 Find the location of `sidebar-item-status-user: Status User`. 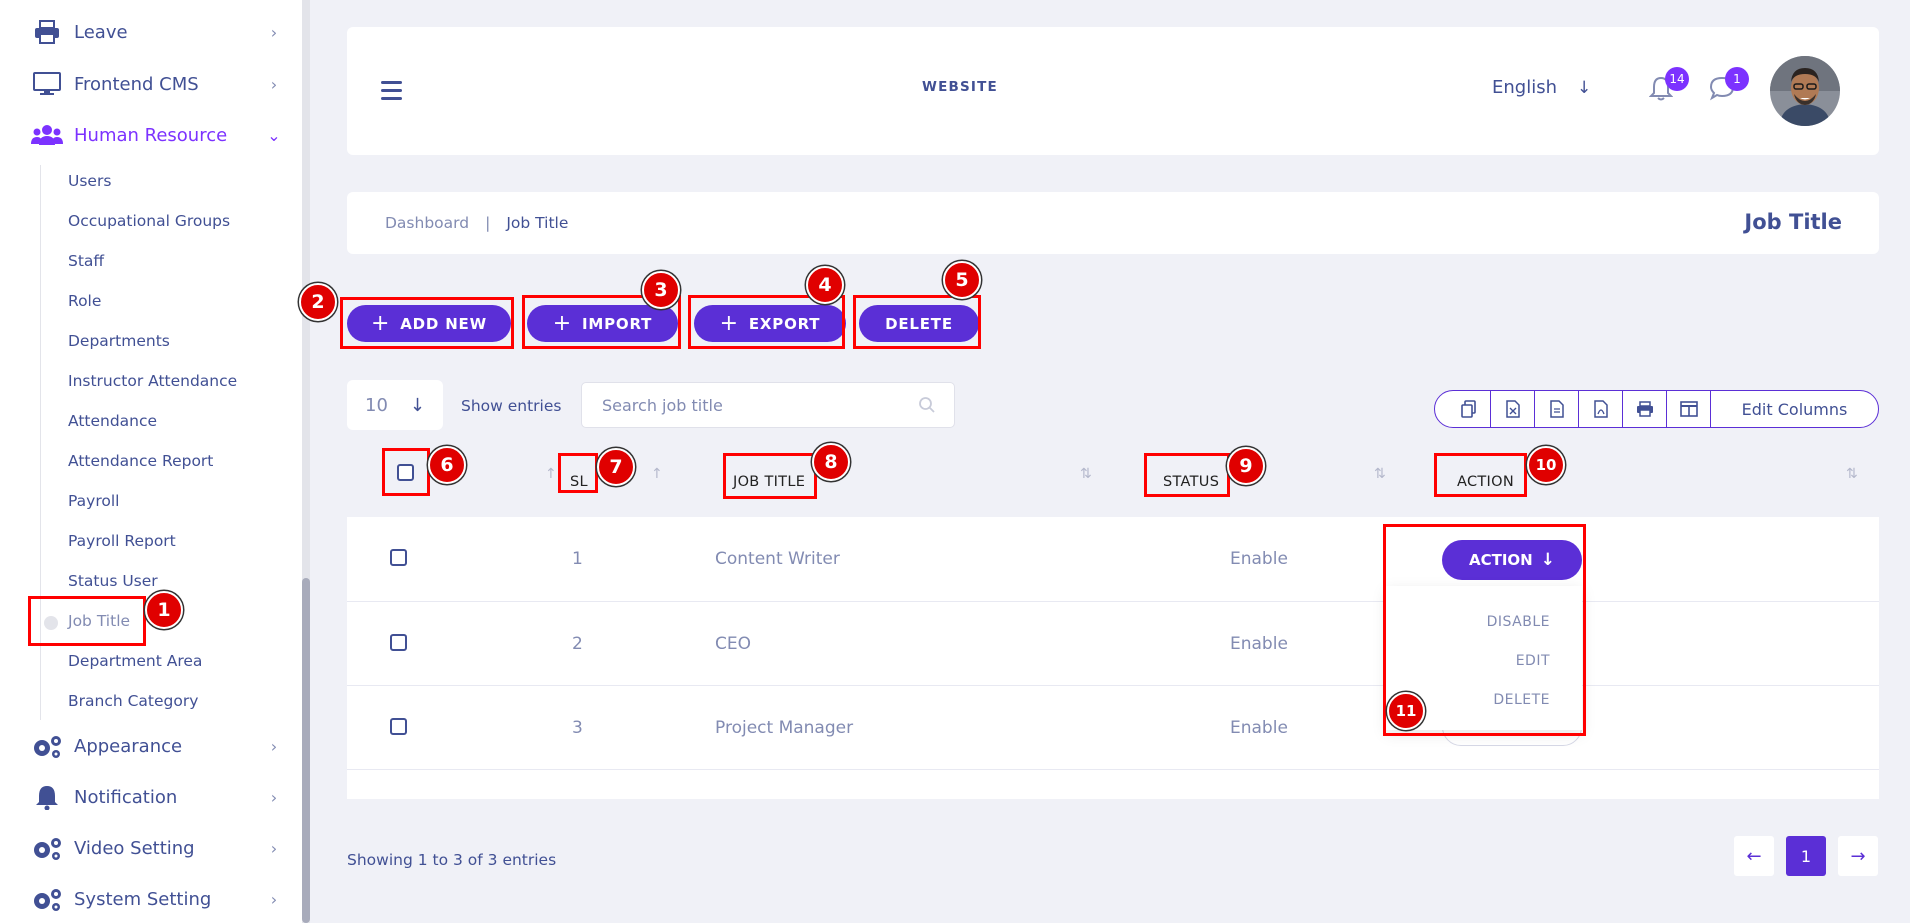

sidebar-item-status-user: Status User is located at coordinates (113, 581).